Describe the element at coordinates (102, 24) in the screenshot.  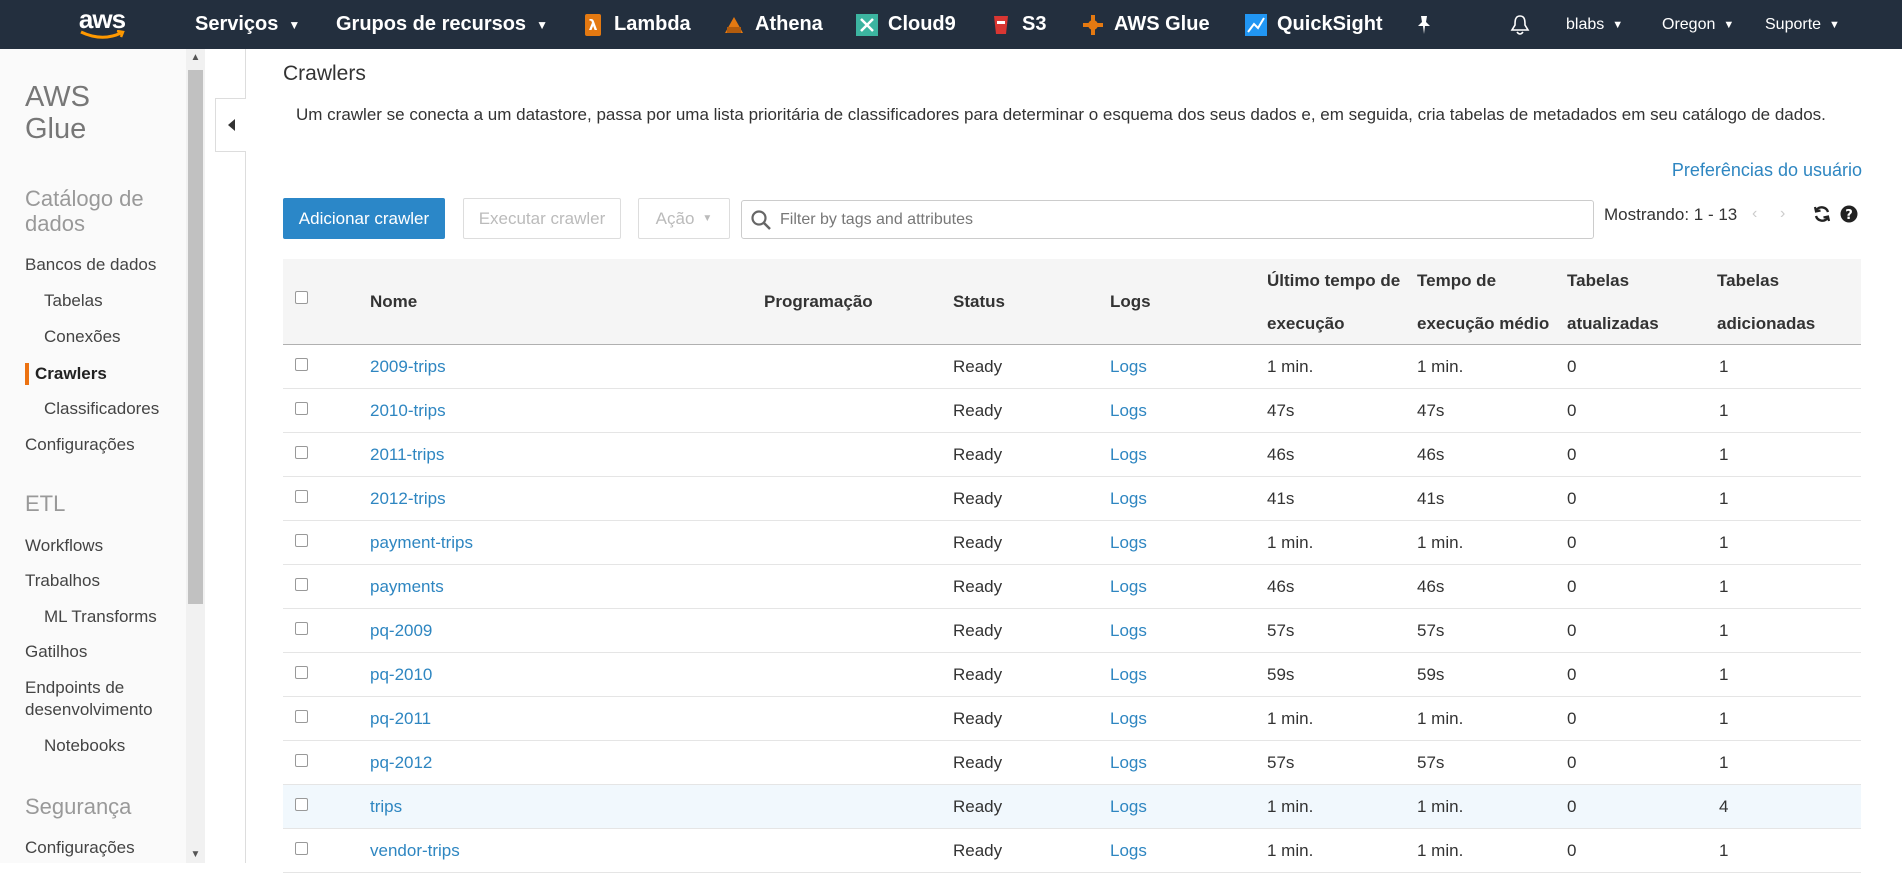
I see `aws-logo: aws` at that location.